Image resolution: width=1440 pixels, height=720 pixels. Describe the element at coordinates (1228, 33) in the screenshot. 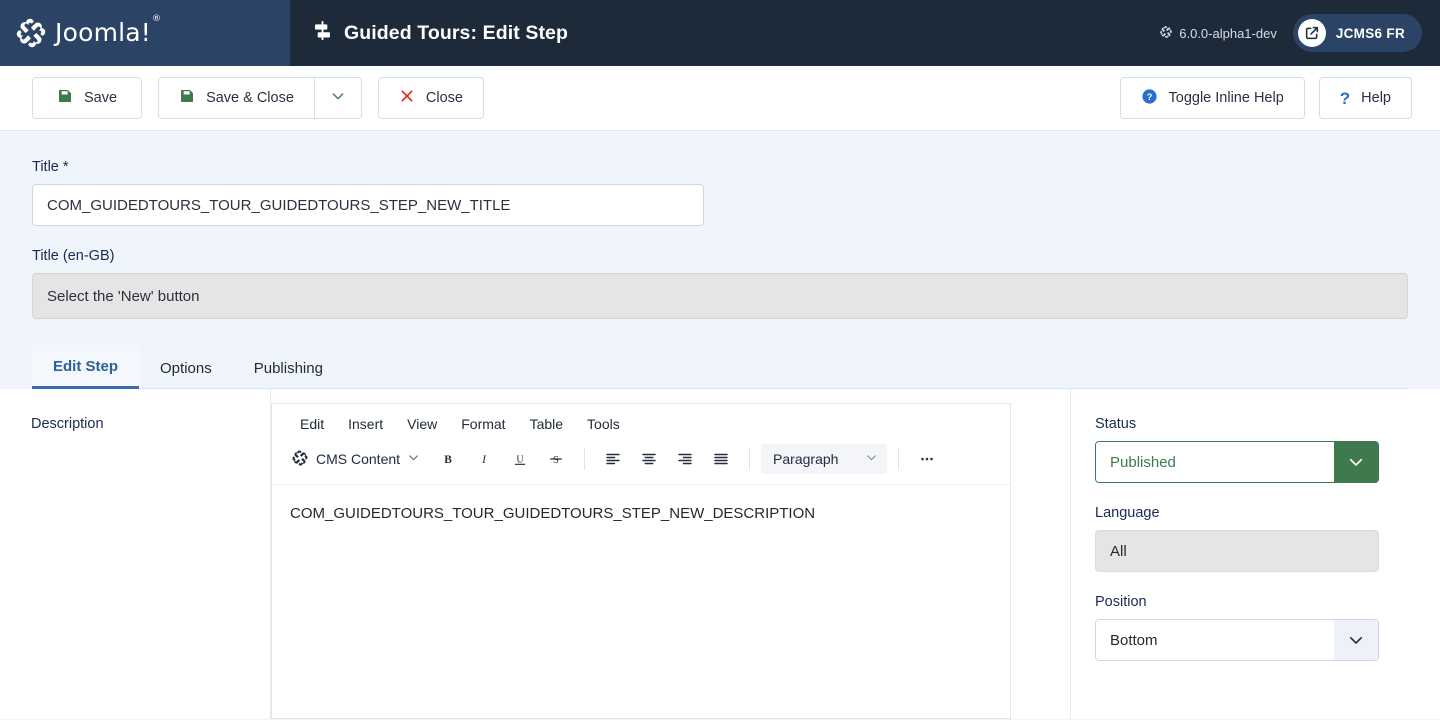

I see `version-label: 6.0.0-alpha1-dev` at that location.